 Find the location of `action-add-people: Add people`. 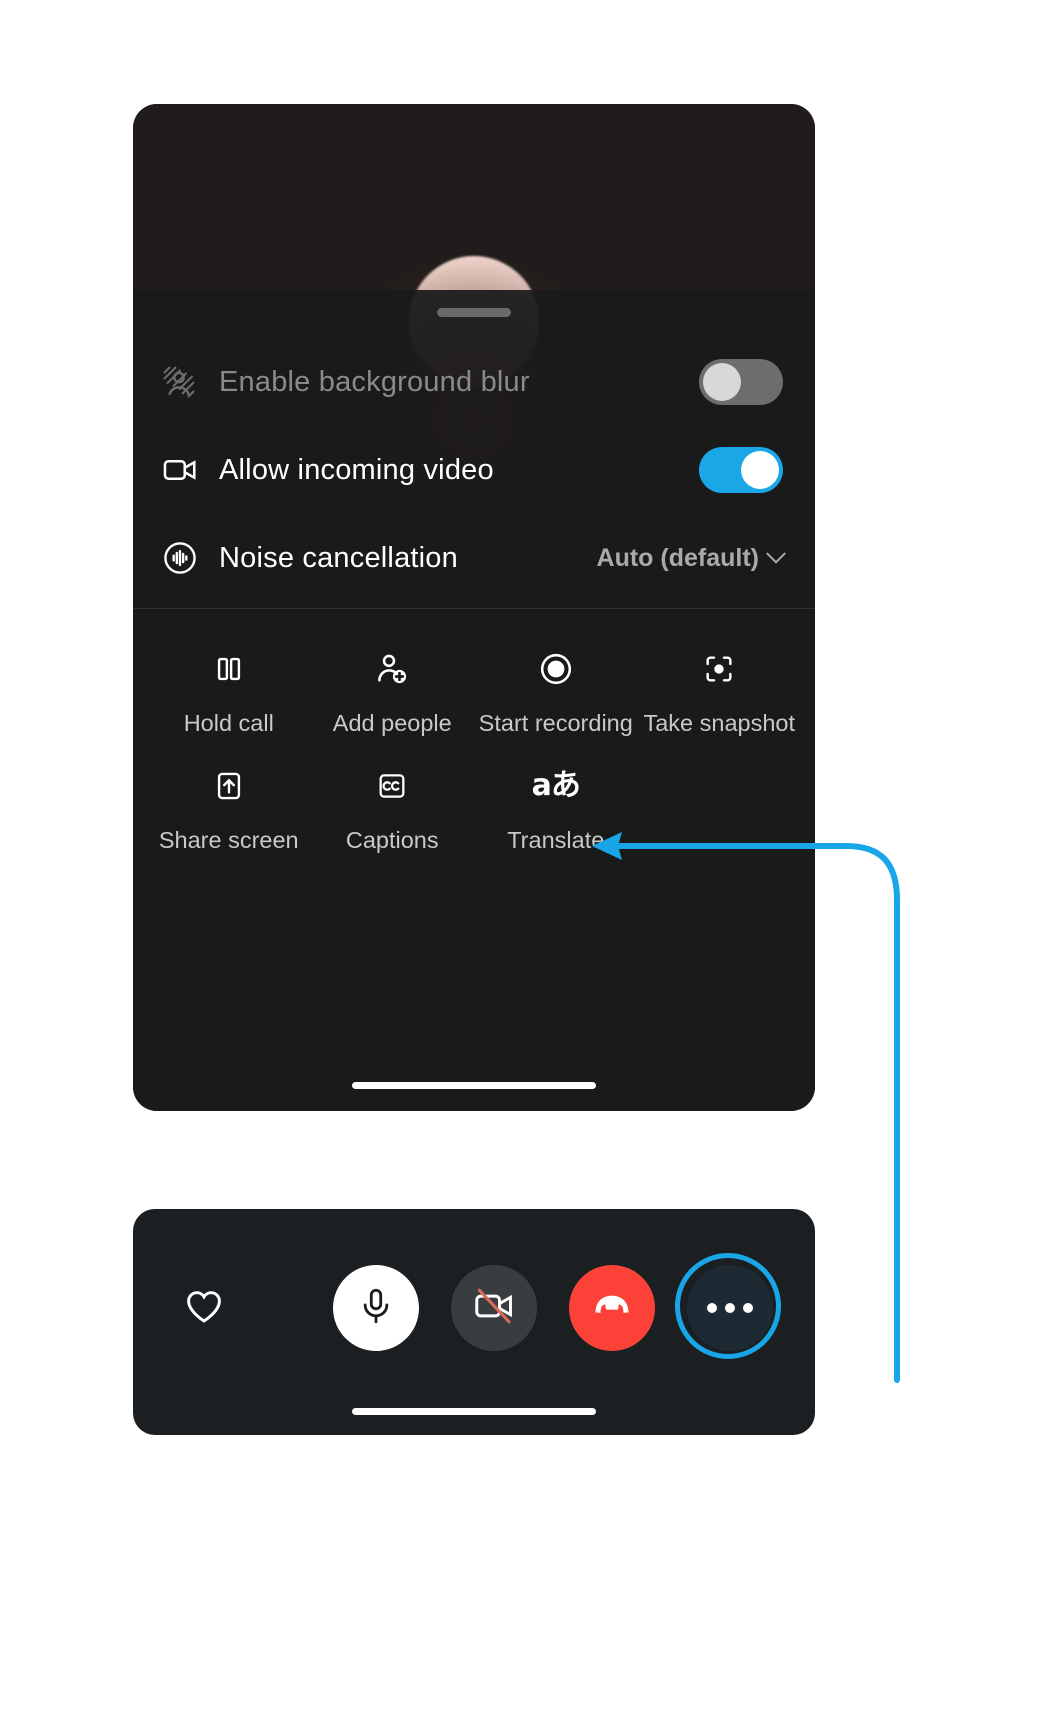

action-add-people: Add people is located at coordinates (393, 688).